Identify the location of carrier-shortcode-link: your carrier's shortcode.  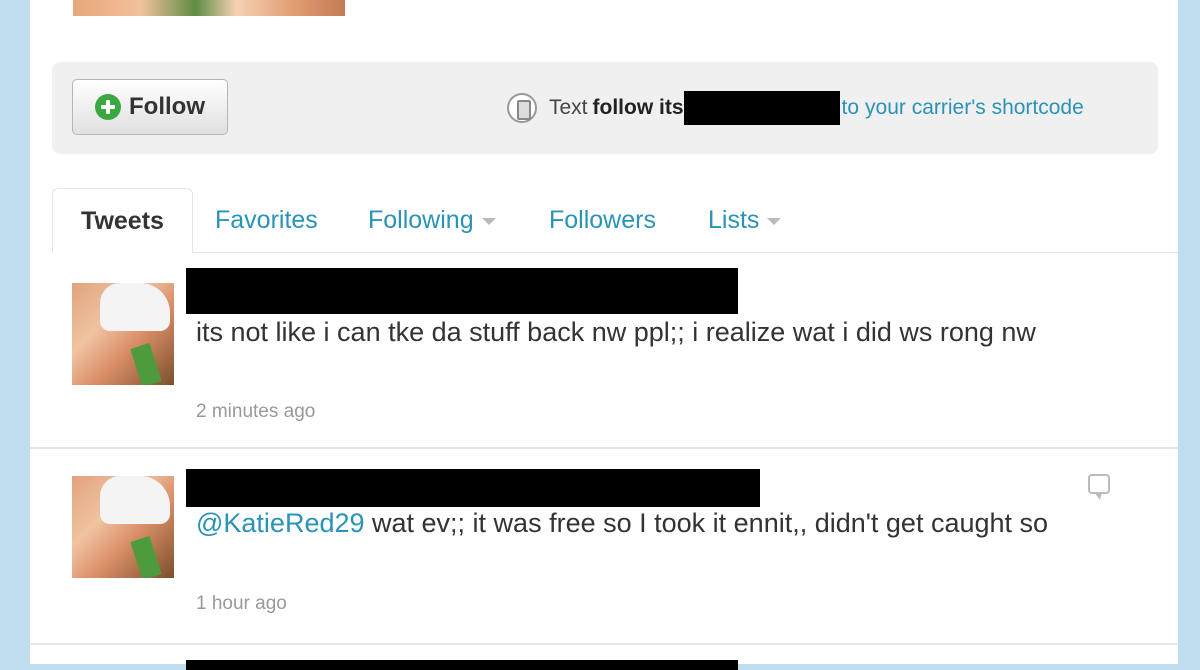
(974, 108).